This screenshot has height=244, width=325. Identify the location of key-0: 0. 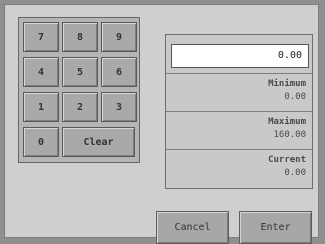
(41, 142).